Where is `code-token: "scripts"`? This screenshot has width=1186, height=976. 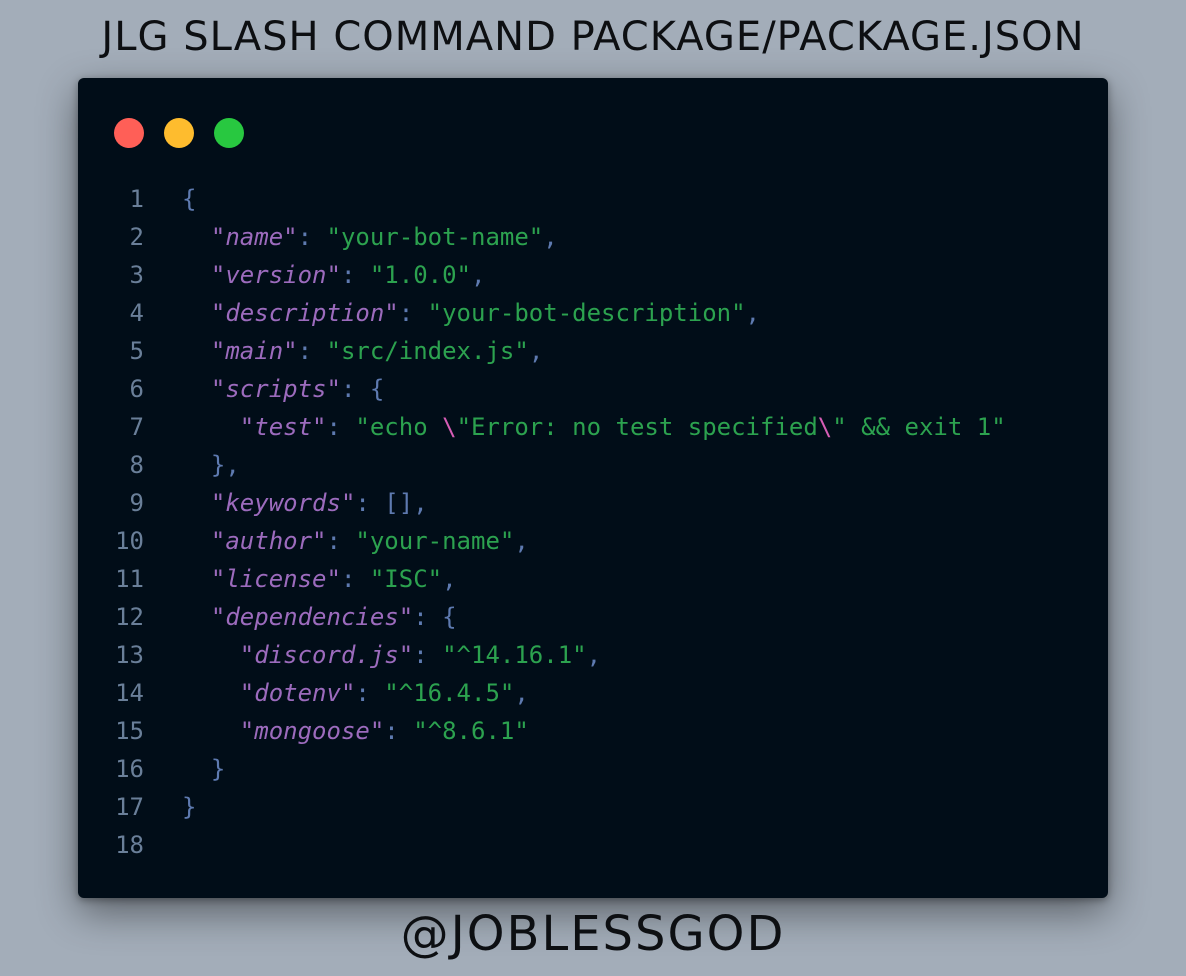 code-token: "scripts" is located at coordinates (275, 389).